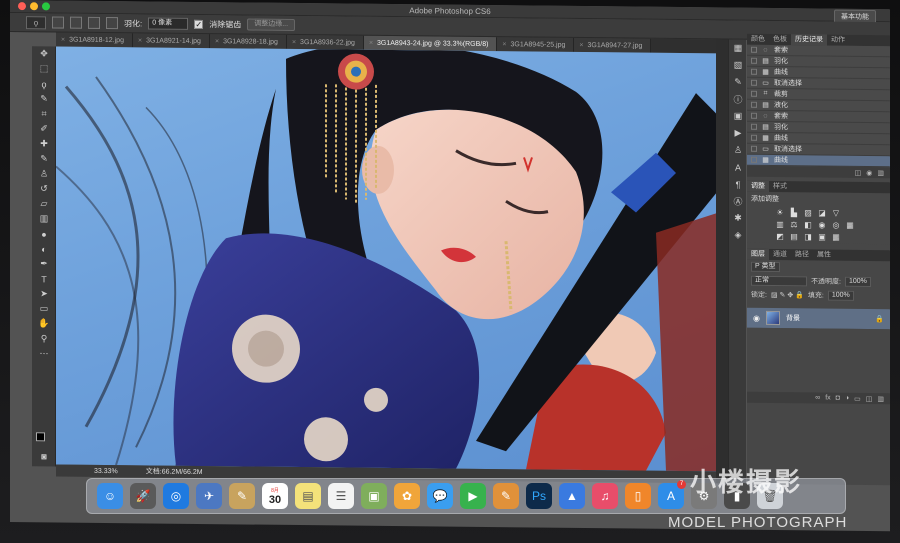 Image resolution: width=900 pixels, height=543 pixels. I want to click on new-layer-icon: ◫, so click(869, 398).